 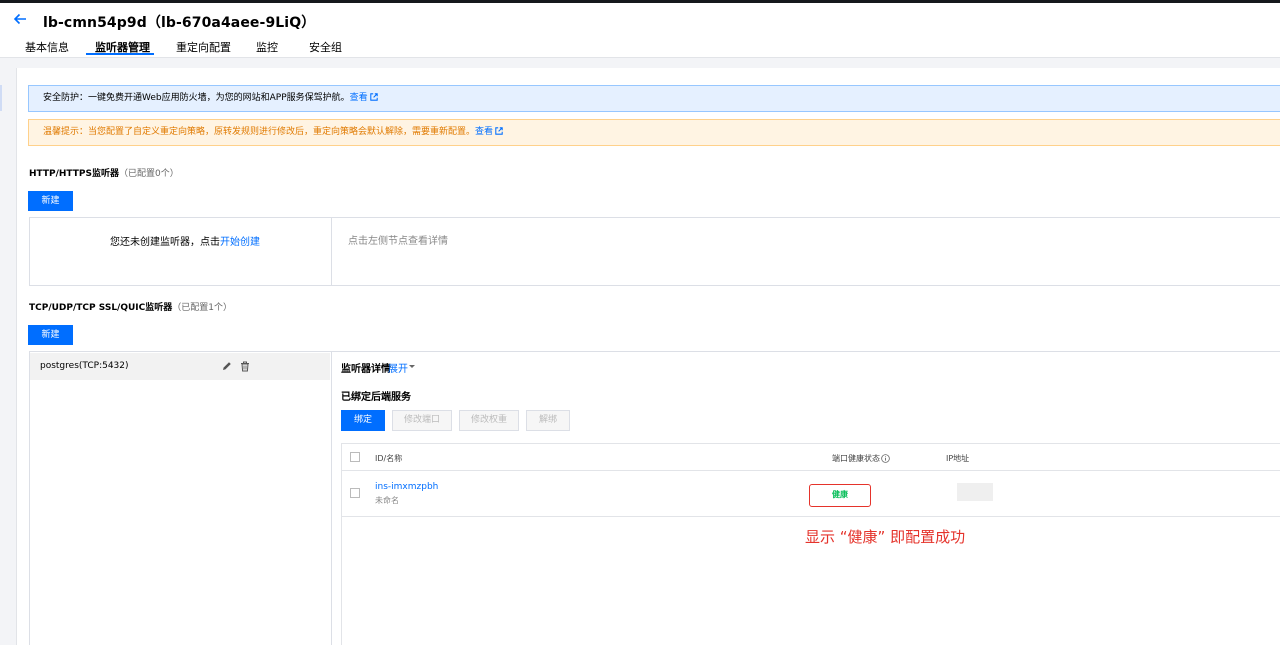 I want to click on annotation-text: 显示 “健康” 即配置成功, so click(x=885, y=537).